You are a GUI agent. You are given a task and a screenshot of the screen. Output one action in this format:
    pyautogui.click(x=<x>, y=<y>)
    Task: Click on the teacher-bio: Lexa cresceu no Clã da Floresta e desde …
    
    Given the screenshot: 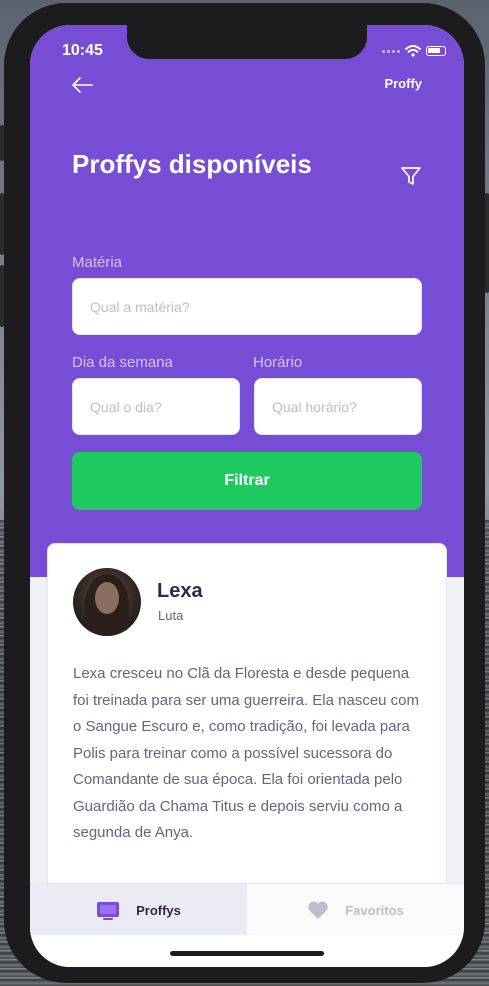 What is the action you would take?
    pyautogui.click(x=246, y=753)
    